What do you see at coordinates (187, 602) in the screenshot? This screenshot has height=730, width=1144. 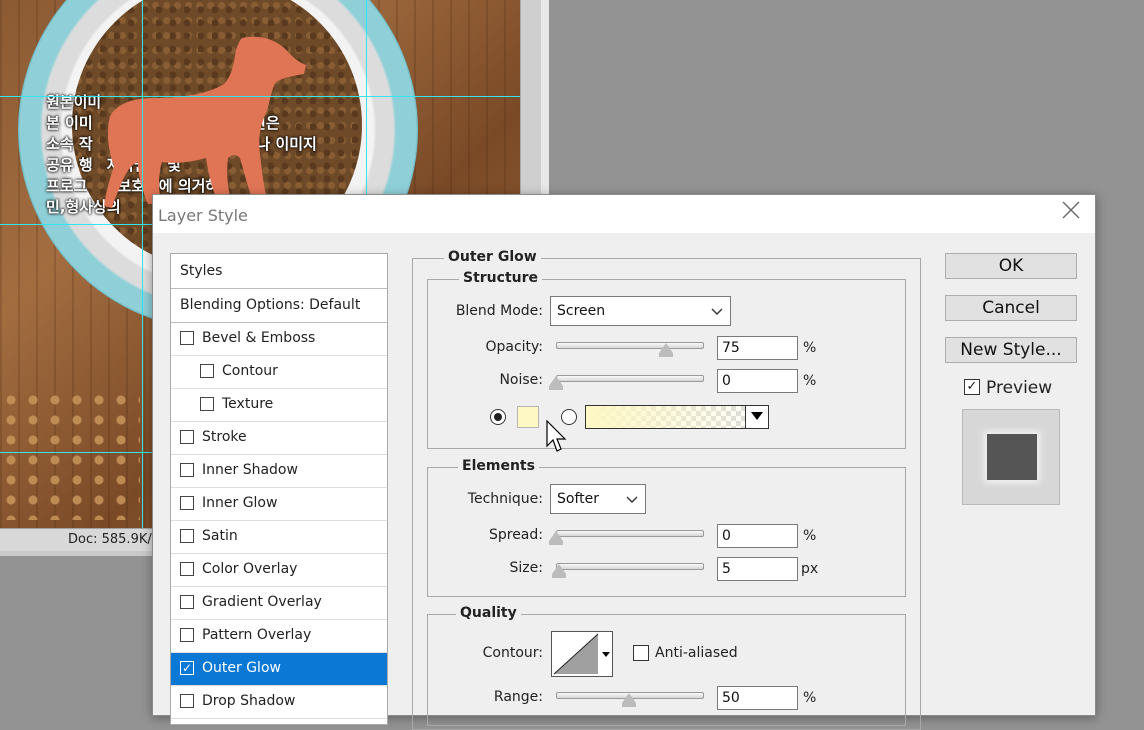 I see `gradient-overlay-checkbox` at bounding box center [187, 602].